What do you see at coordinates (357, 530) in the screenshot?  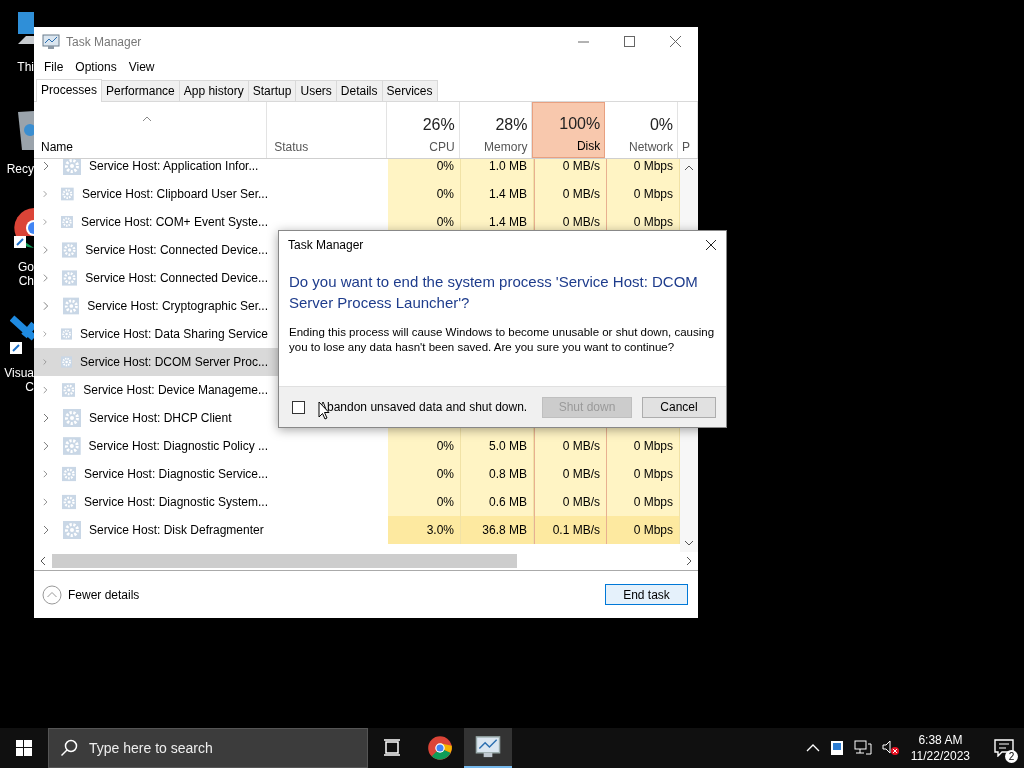 I see `process-row: Service Host: Disk Defragmenter 3.0% 36.8 MB 0.1 MB/s 0 Mbps` at bounding box center [357, 530].